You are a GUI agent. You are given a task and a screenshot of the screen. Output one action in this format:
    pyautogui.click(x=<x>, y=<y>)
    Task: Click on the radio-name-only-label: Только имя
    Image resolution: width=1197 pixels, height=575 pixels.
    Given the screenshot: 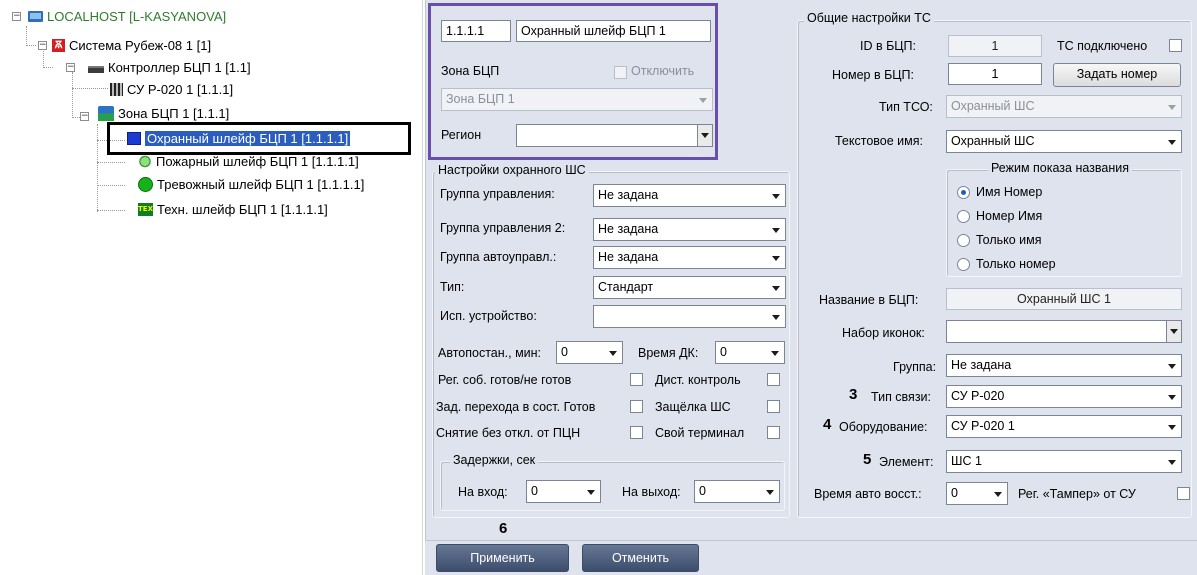 What is the action you would take?
    pyautogui.click(x=1009, y=240)
    